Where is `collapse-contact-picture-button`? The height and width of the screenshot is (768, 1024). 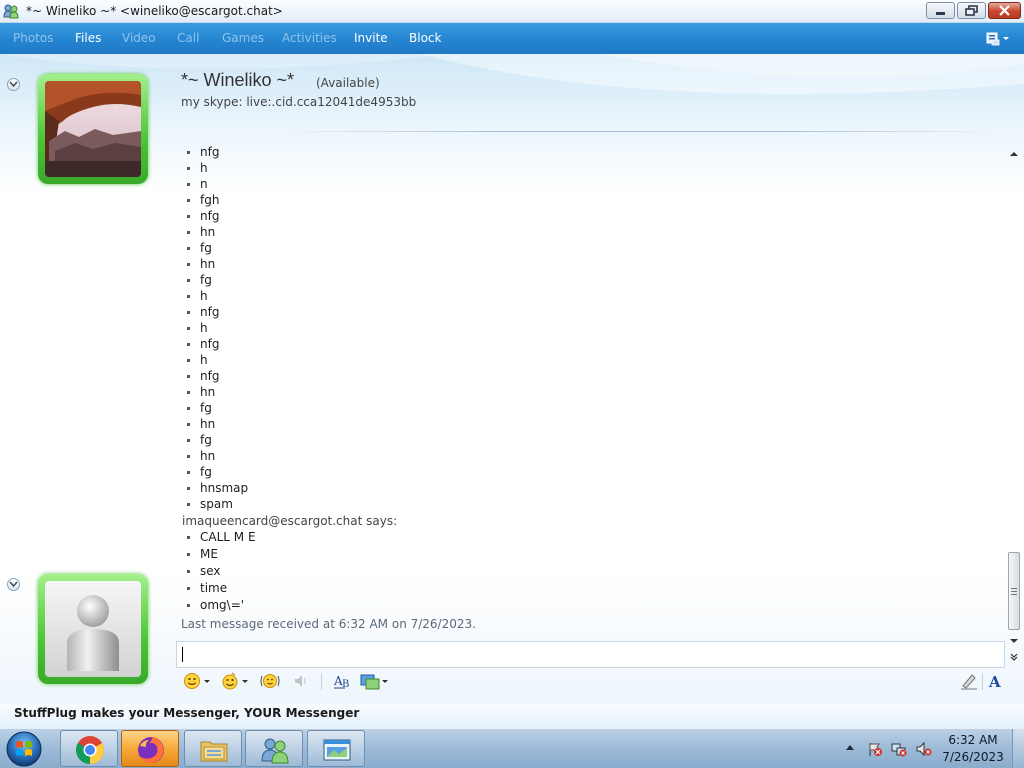
collapse-contact-picture-button is located at coordinates (13, 84).